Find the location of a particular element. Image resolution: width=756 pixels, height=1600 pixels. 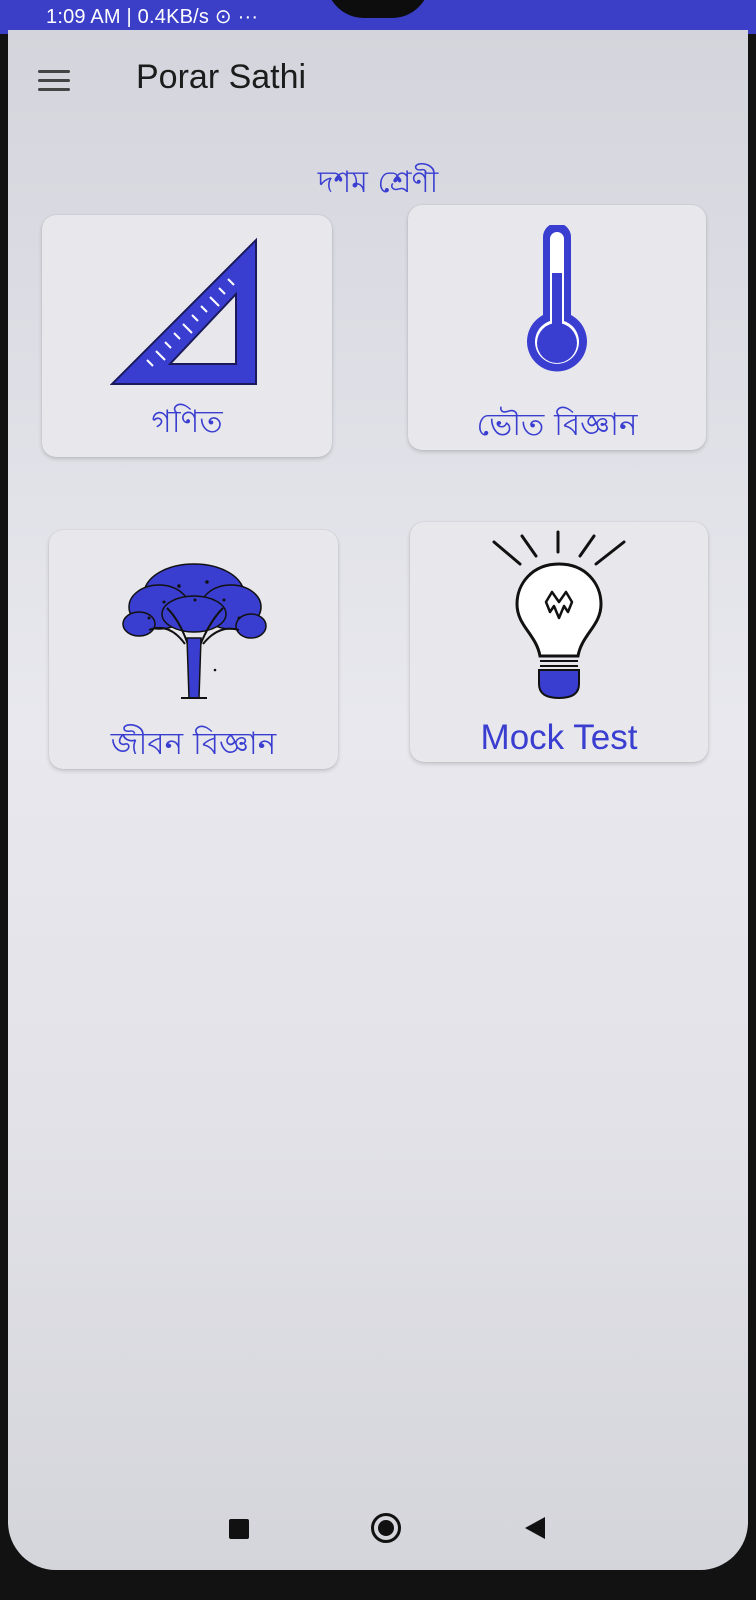

subject-card-mock-test: Mock Test is located at coordinates (559, 642).